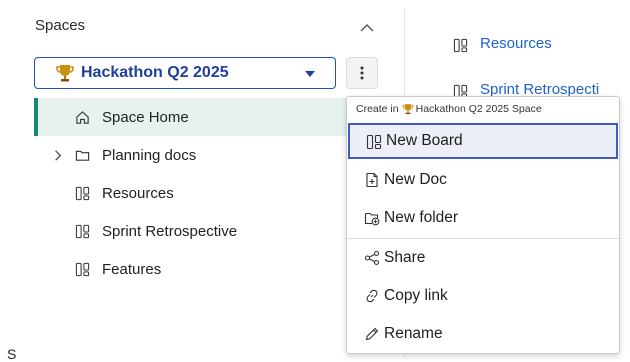 This screenshot has height=362, width=630. Describe the element at coordinates (372, 296) in the screenshot. I see `link-icon` at that location.